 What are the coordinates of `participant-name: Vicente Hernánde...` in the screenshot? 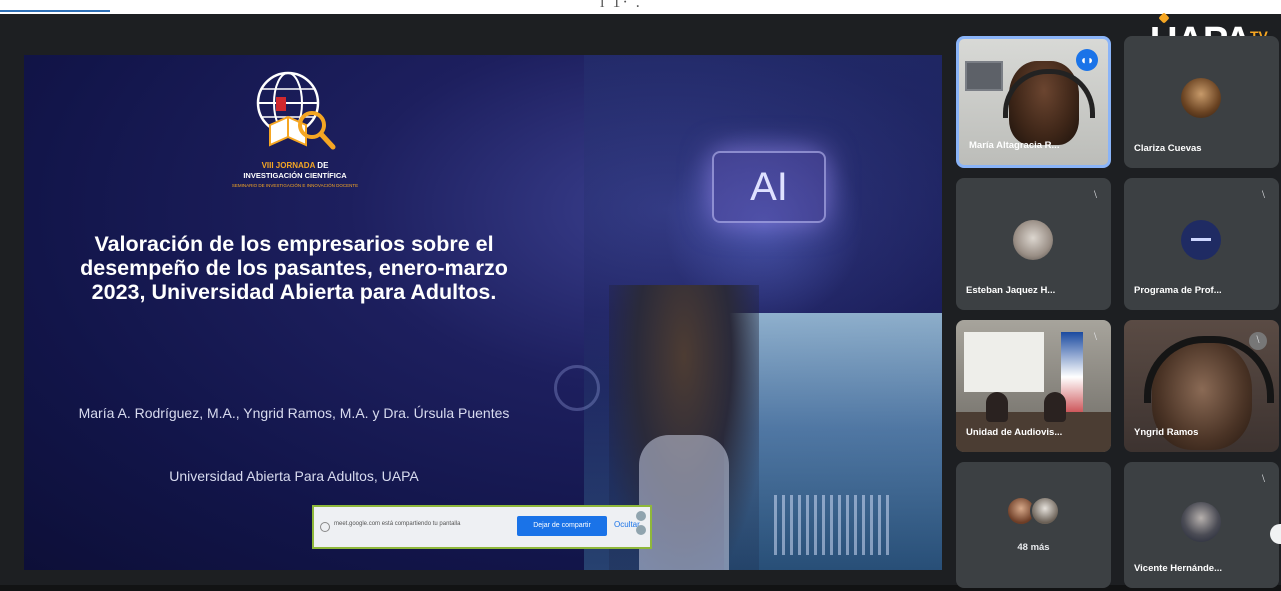 It's located at (1178, 568).